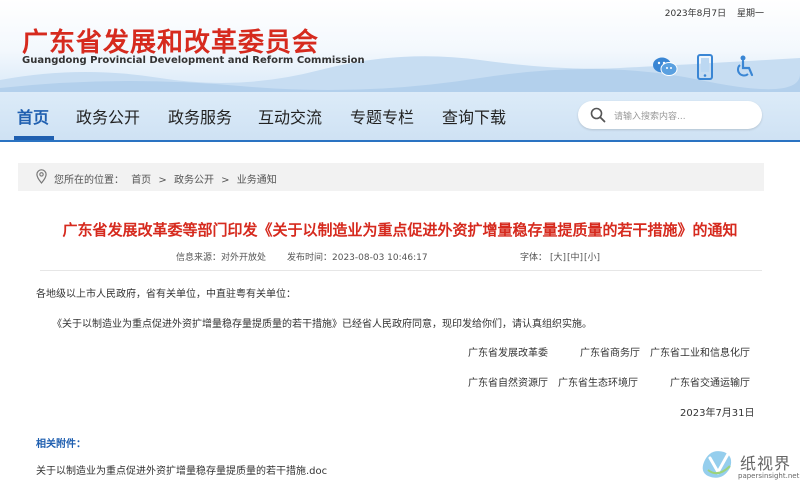  I want to click on signatory: 广东省生态环境厅, so click(598, 383).